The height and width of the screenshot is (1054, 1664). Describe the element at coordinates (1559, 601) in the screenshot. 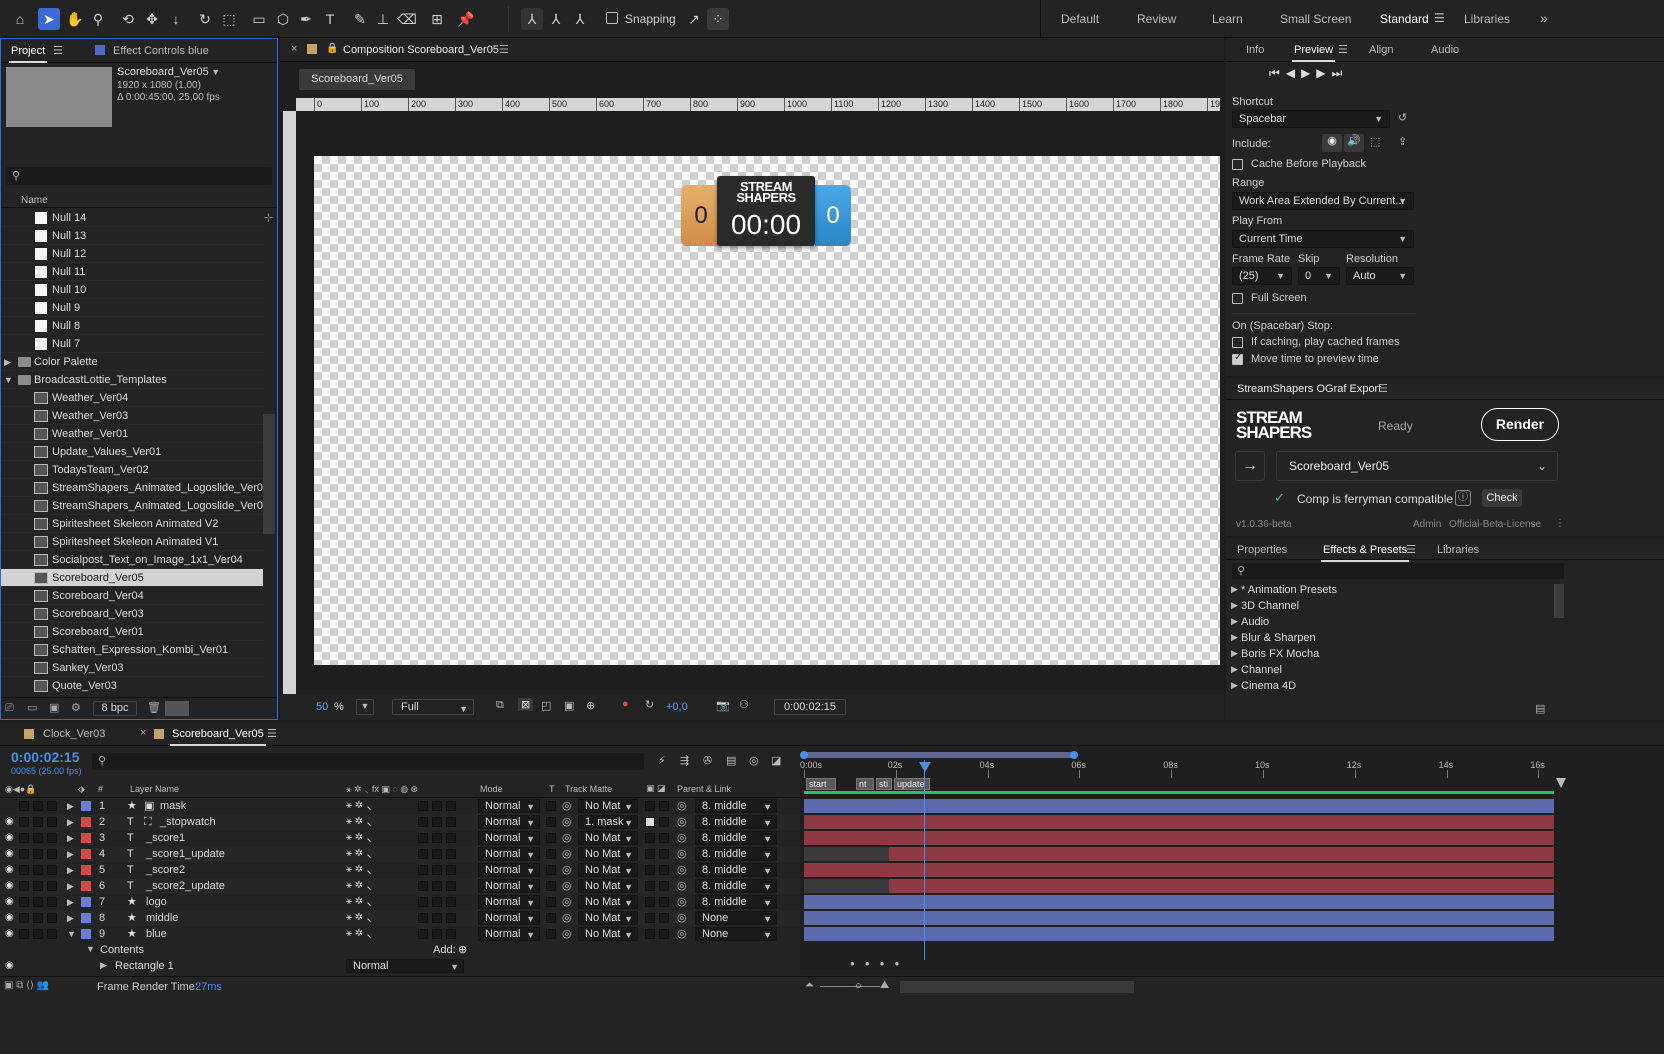

I see `effects-scrollbar` at that location.